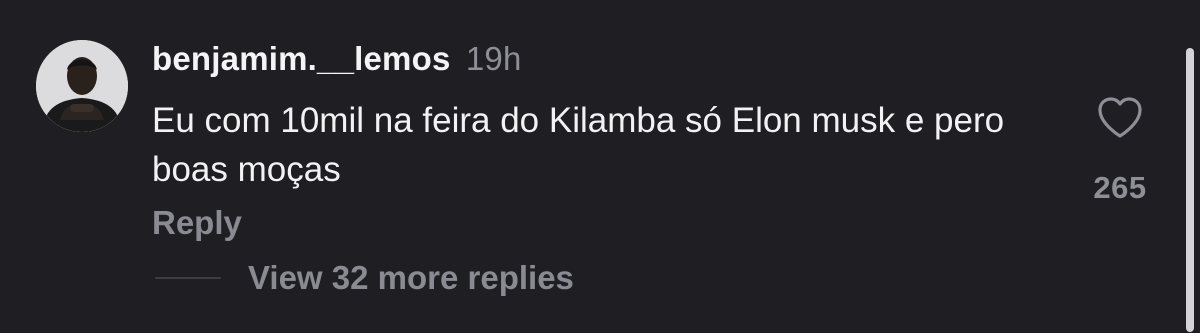  I want to click on like-count: 265, so click(1120, 187).